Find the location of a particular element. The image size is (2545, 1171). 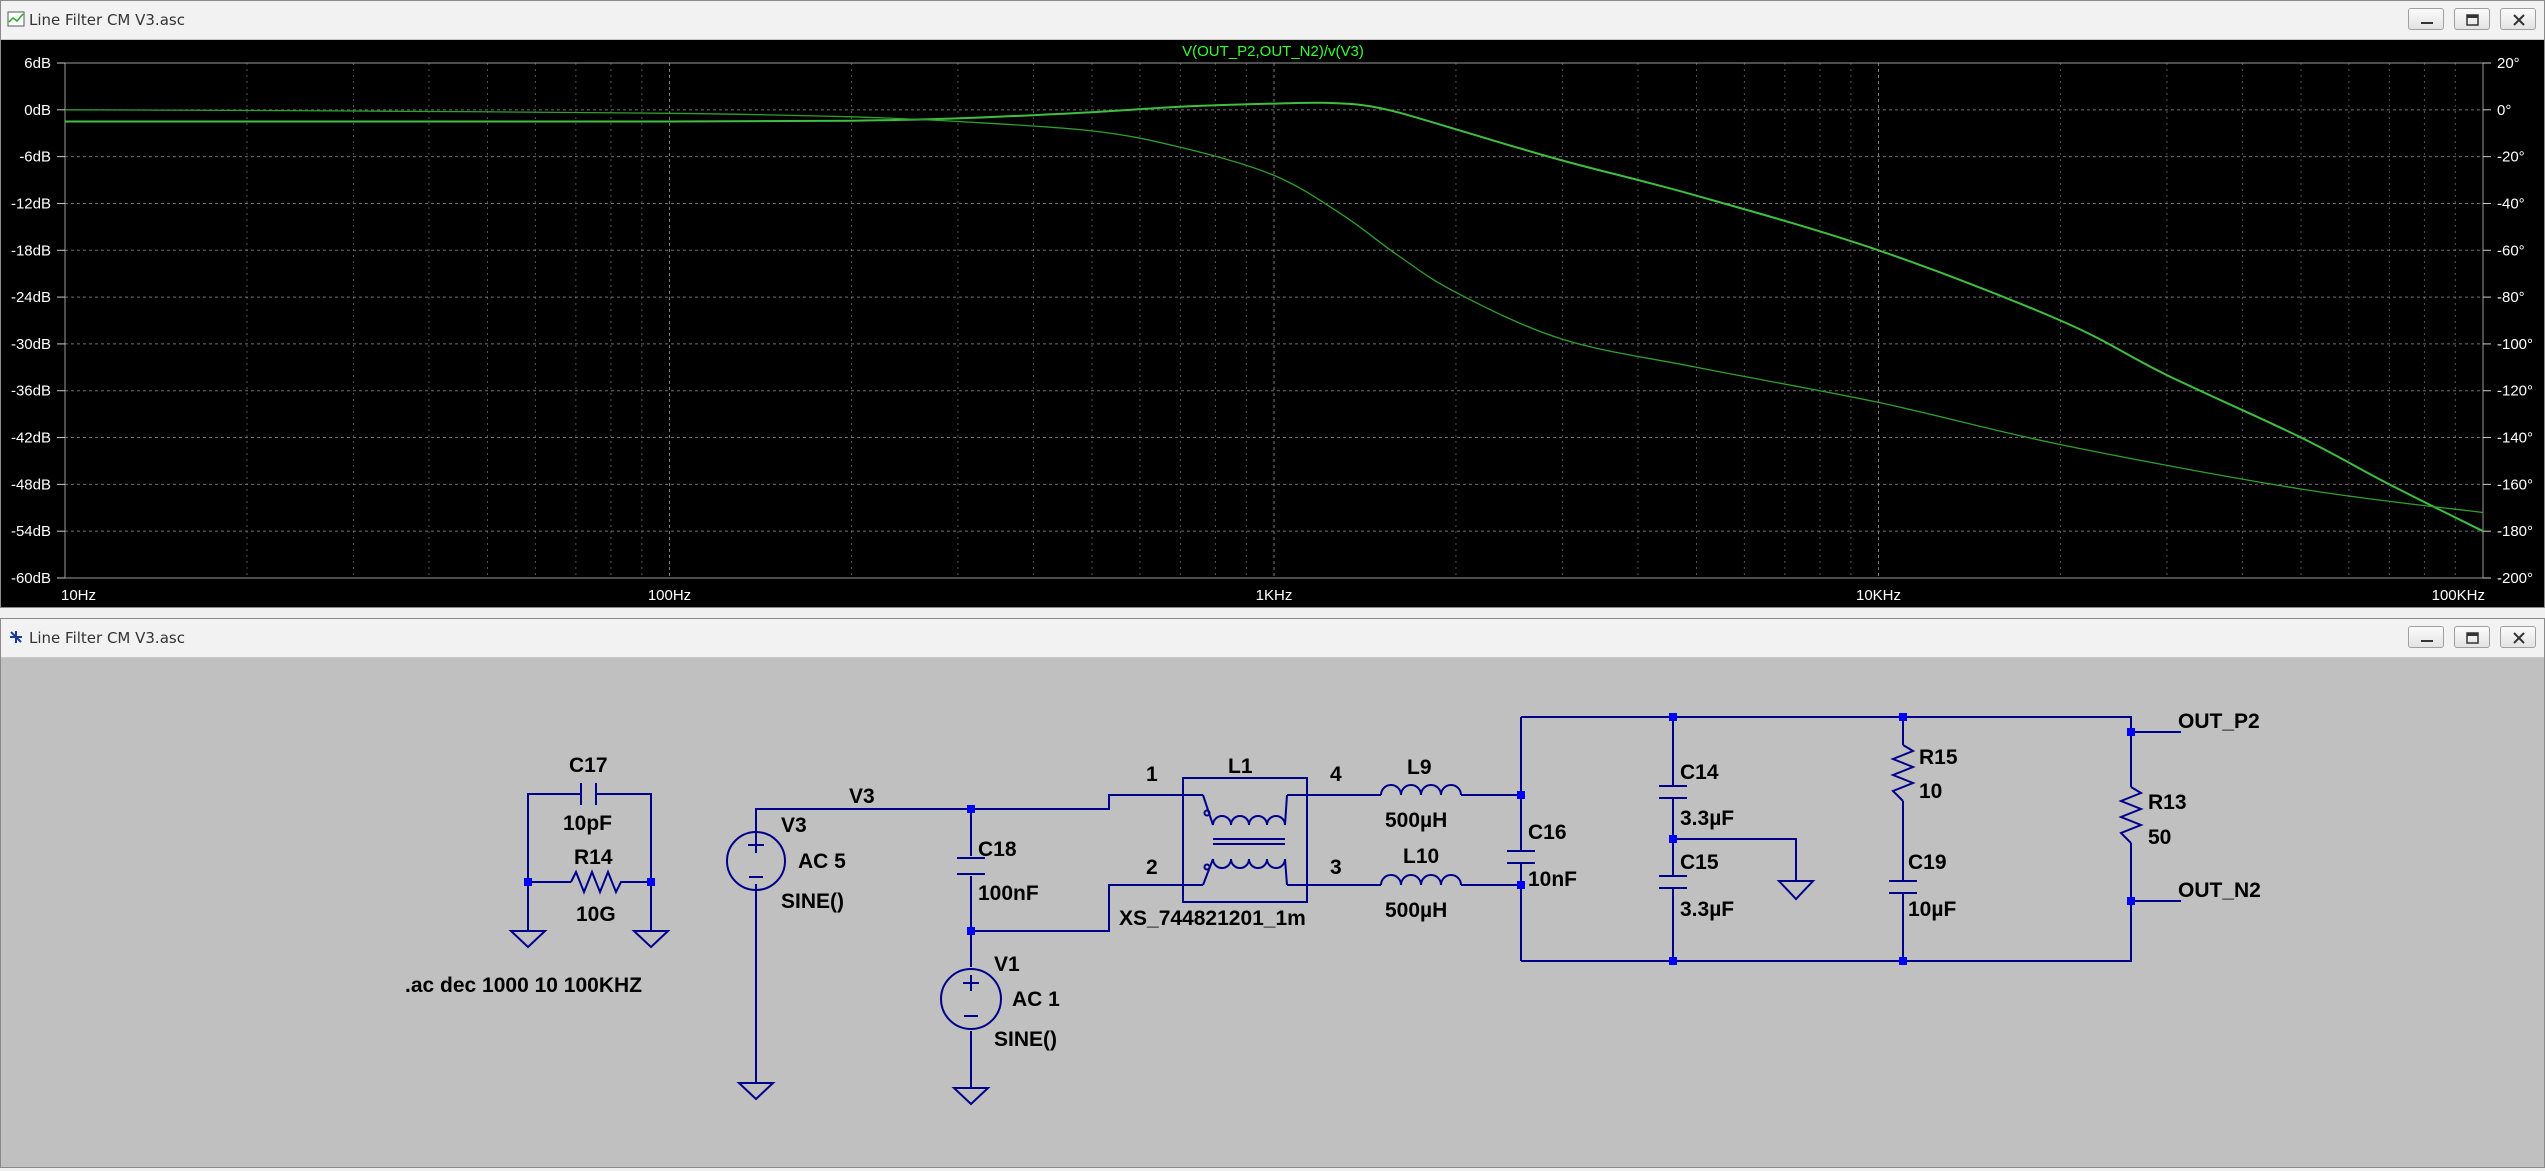

c15-name: C15 is located at coordinates (1699, 862).